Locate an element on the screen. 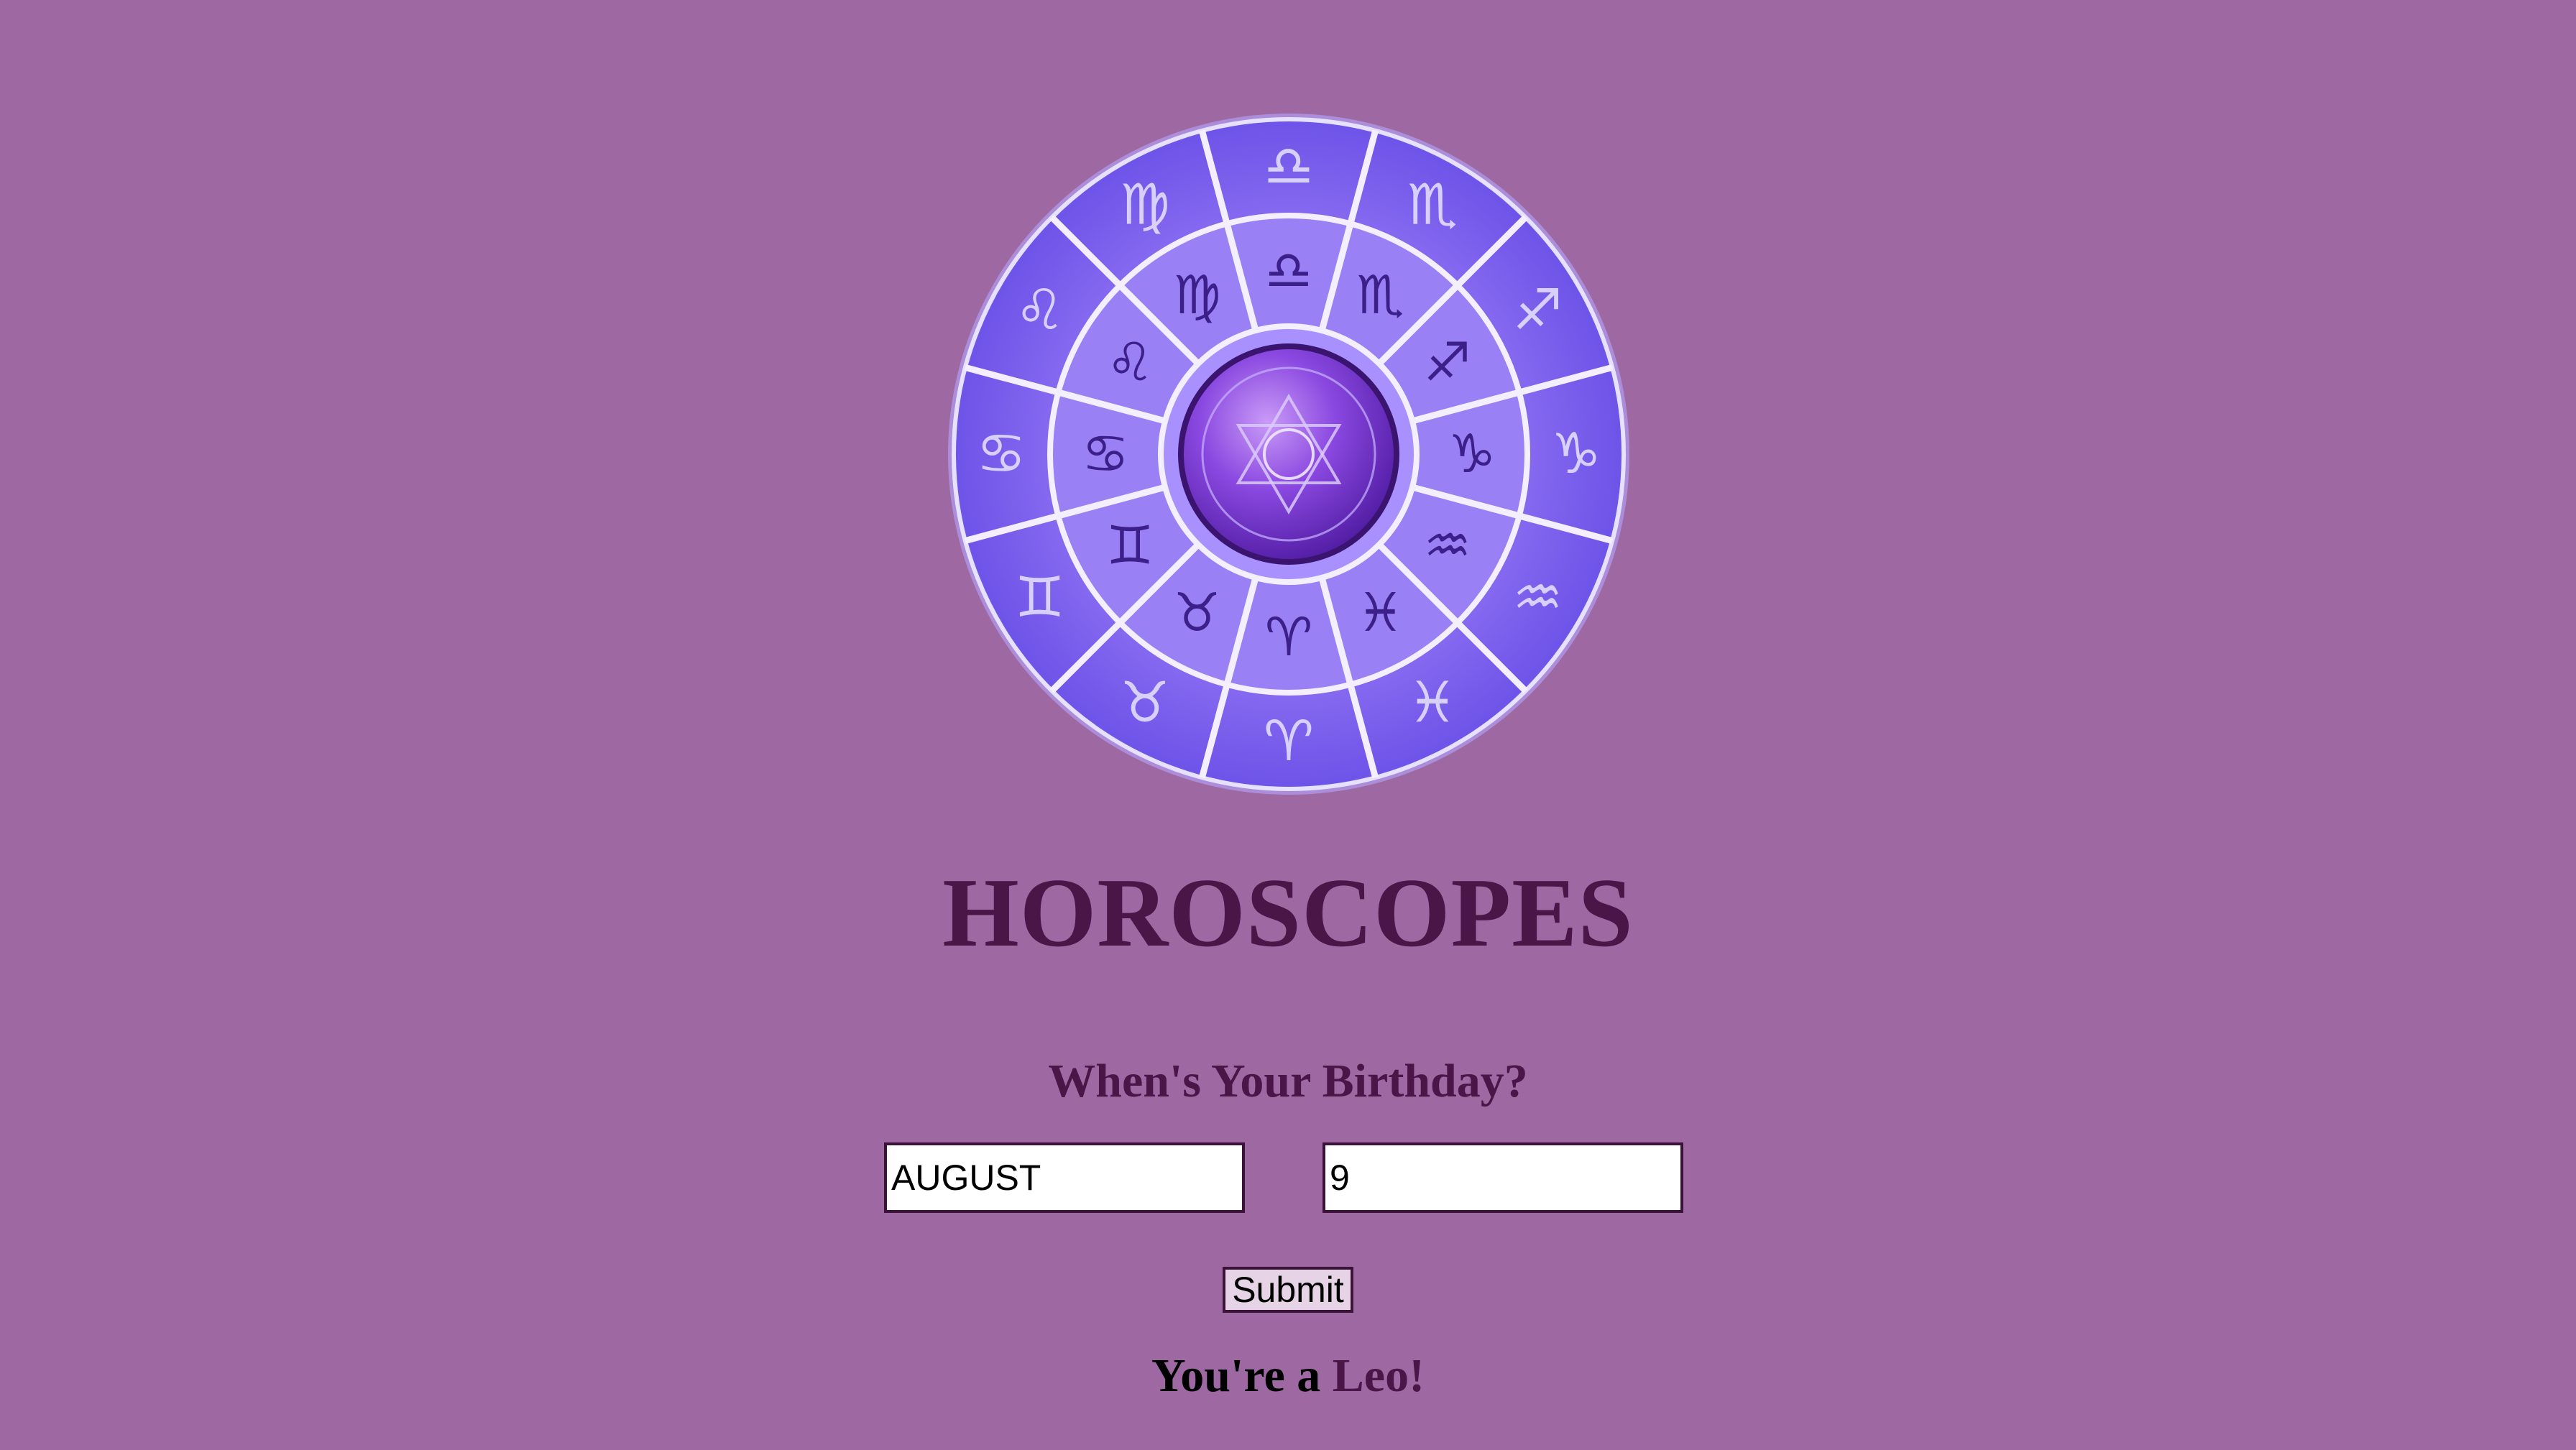 This screenshot has height=1450, width=2576. wheel-outer-symbol: ♉ is located at coordinates (1145, 702).